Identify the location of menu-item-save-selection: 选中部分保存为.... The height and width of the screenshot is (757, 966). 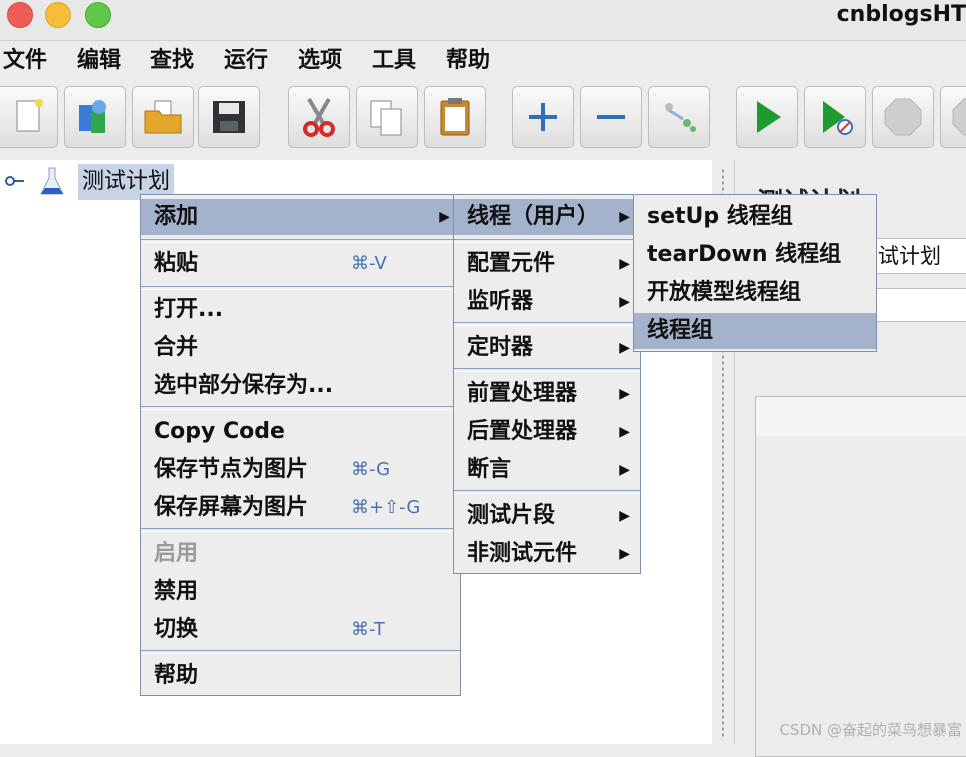
(300, 386).